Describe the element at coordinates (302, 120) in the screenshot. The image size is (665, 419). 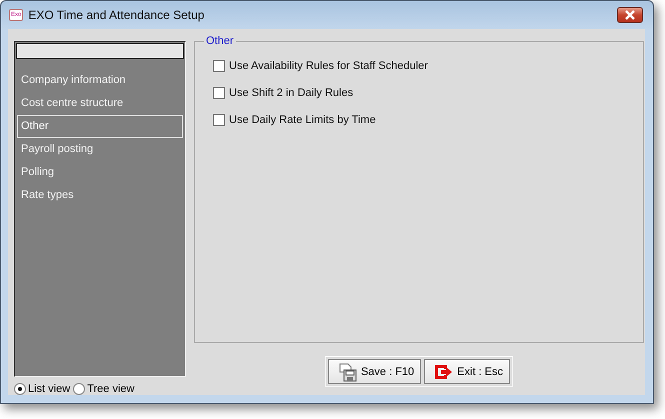
I see `checkbox-label: Use Daily Rate Limits by Time` at that location.